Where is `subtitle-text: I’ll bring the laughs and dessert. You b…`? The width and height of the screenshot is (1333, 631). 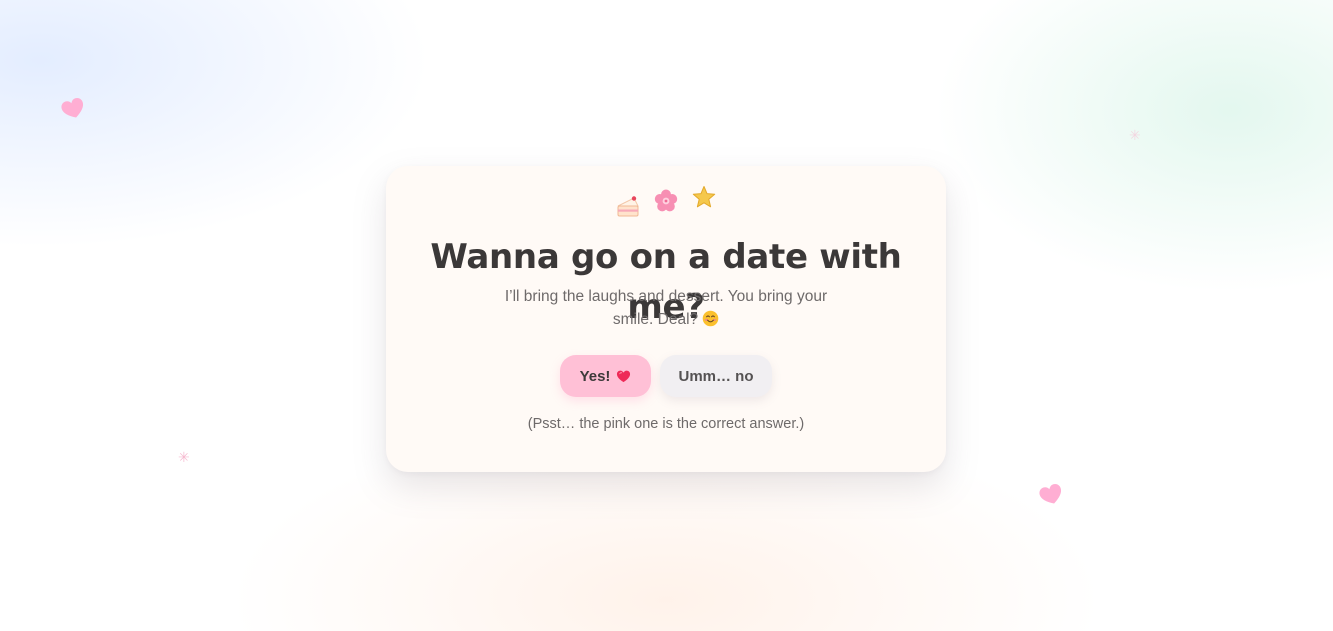
subtitle-text: I’ll bring the laughs and dessert. You b… is located at coordinates (666, 308).